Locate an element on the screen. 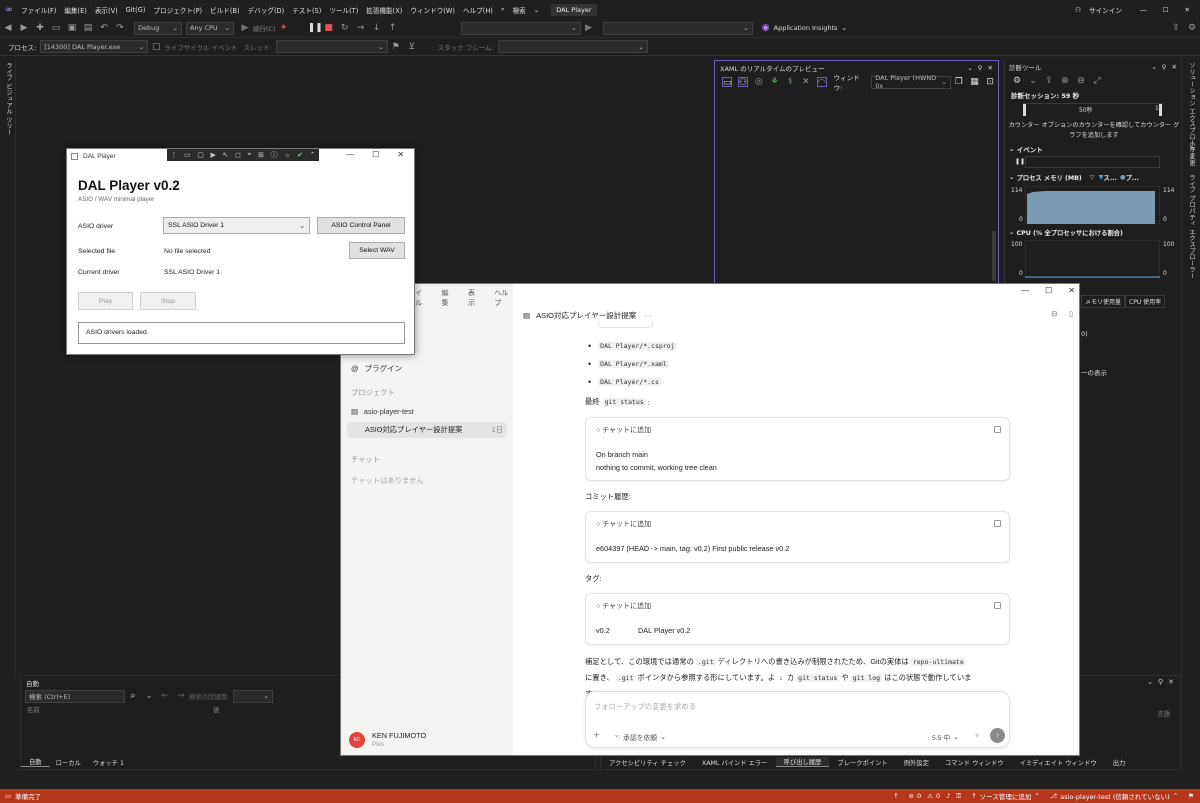  add-source-control: ソース管理に追加 is located at coordinates (1006, 796).